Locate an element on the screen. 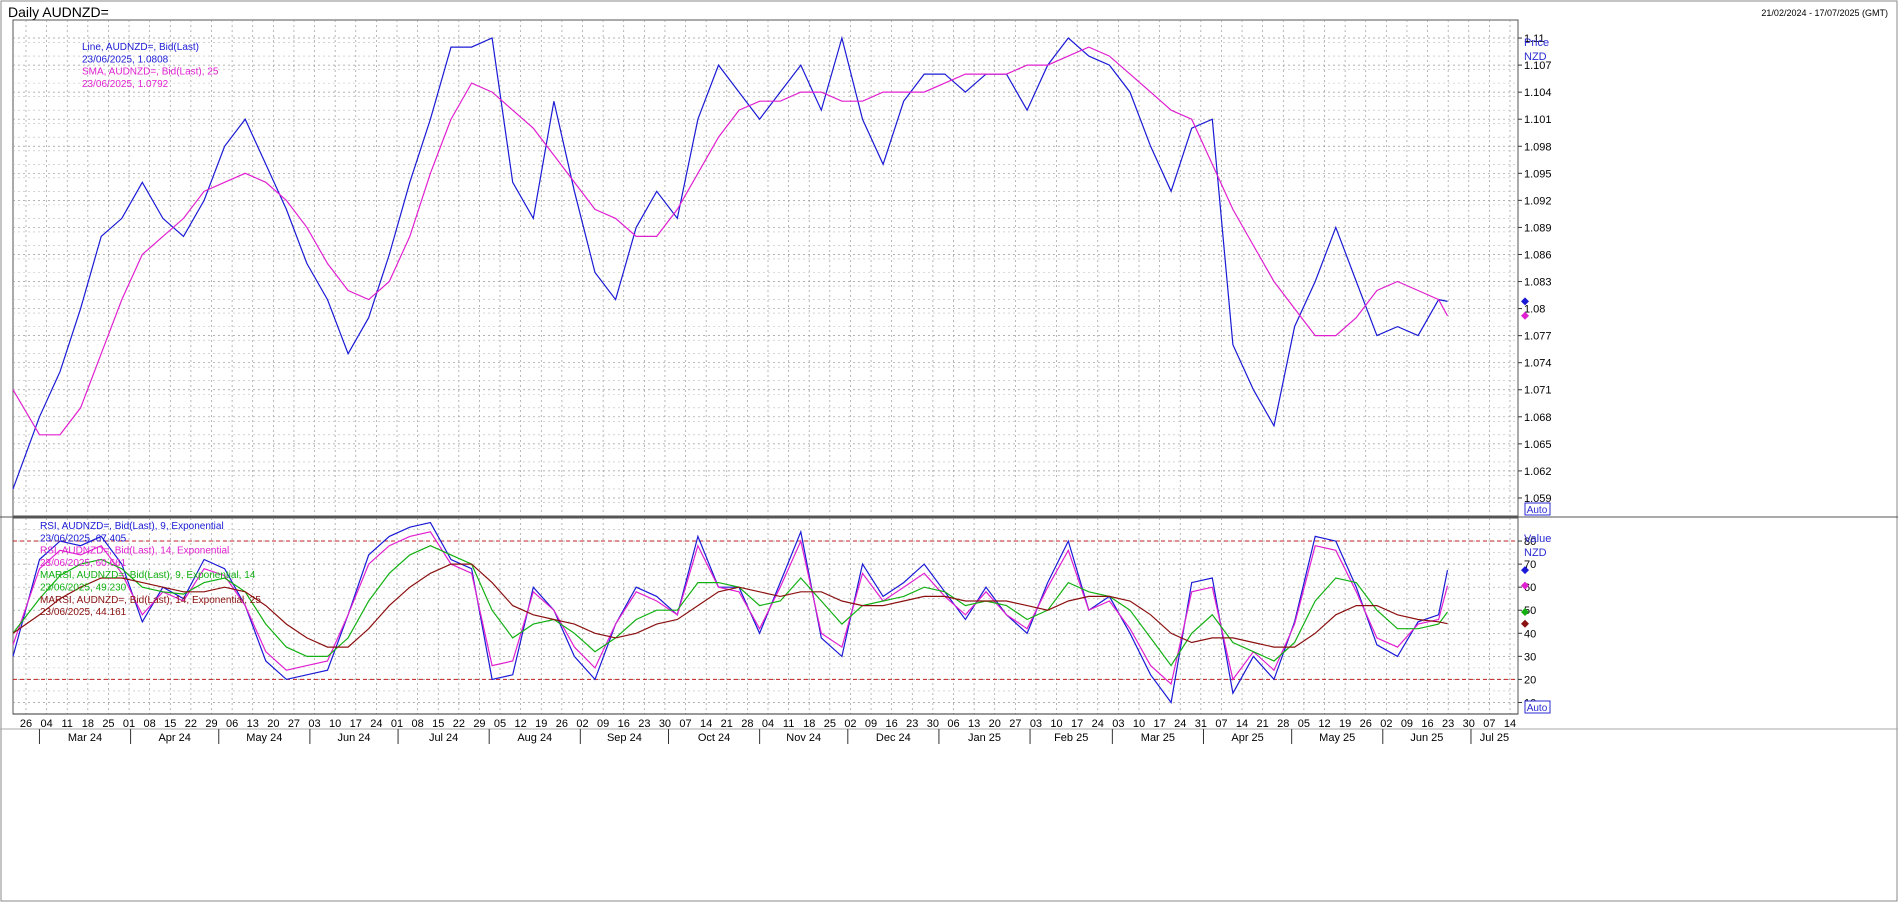  month-label: Aug 24 is located at coordinates (534, 738).